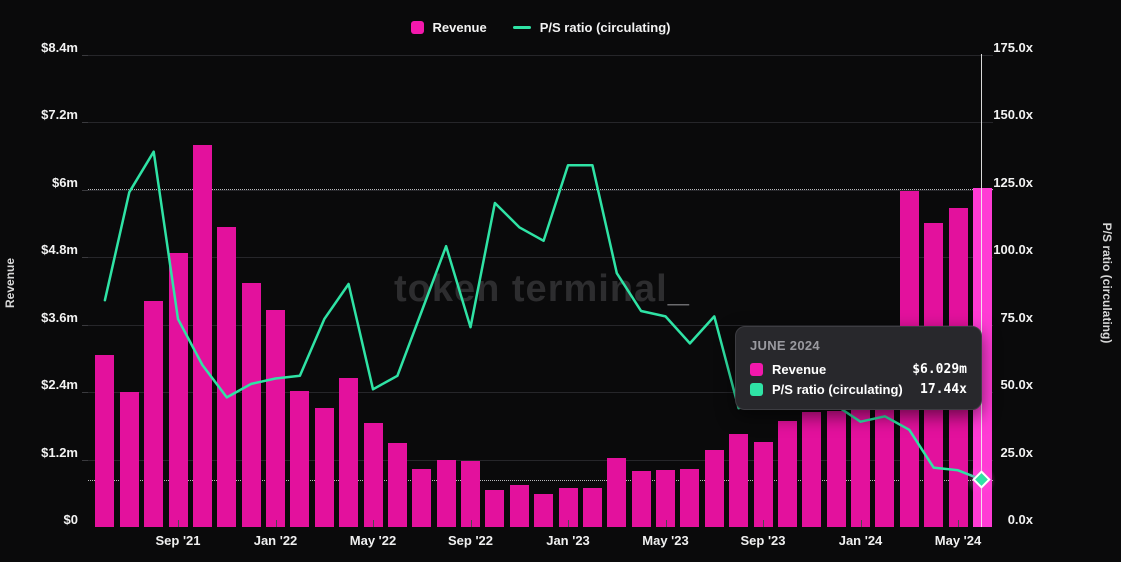  What do you see at coordinates (521, 27) in the screenshot?
I see `ps-ratio-line-swatch-icon` at bounding box center [521, 27].